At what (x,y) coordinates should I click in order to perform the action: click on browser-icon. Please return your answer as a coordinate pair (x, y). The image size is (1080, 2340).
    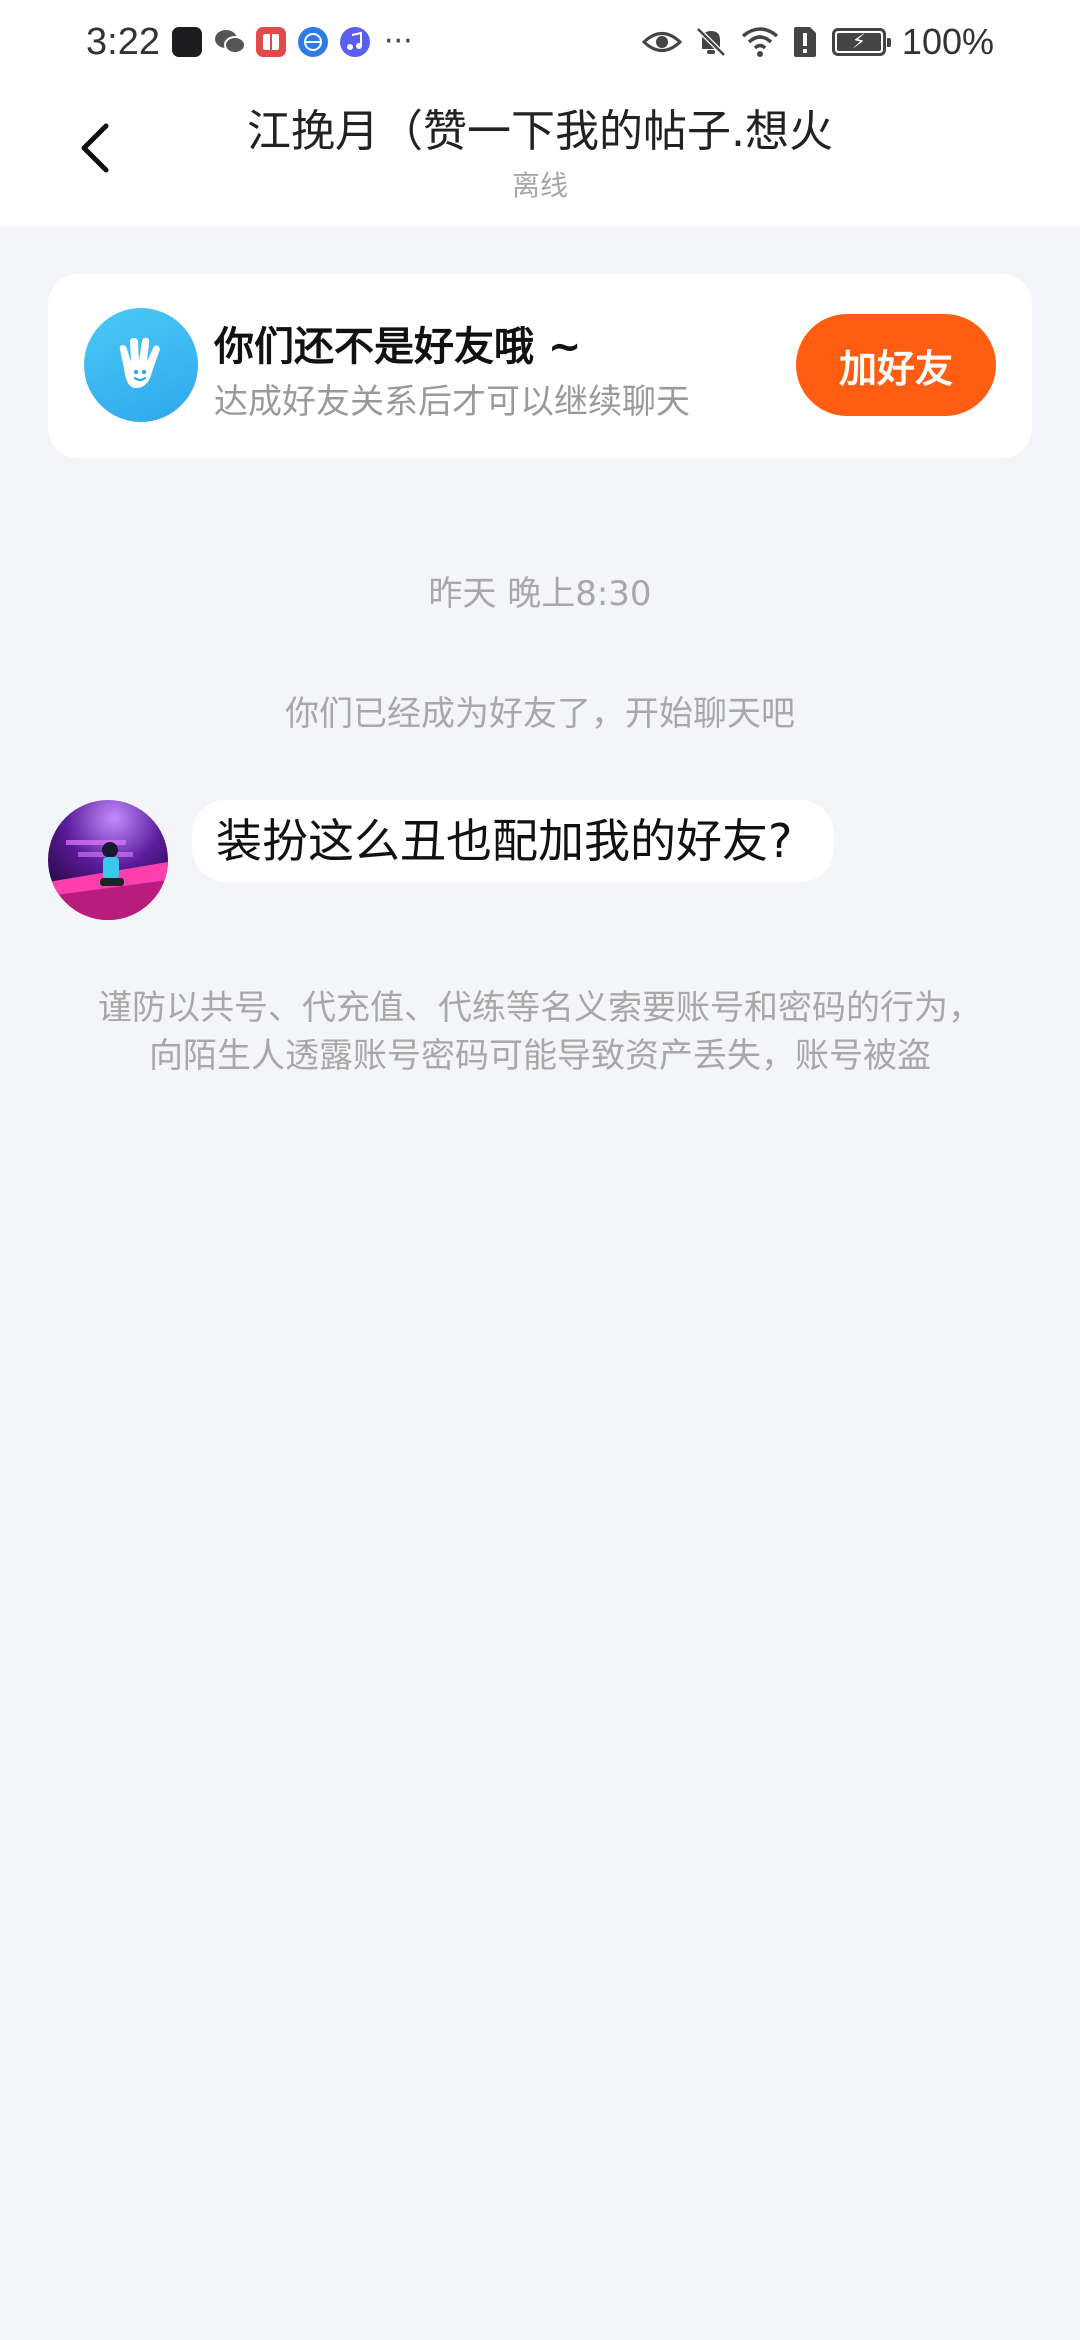
    Looking at the image, I should click on (313, 42).